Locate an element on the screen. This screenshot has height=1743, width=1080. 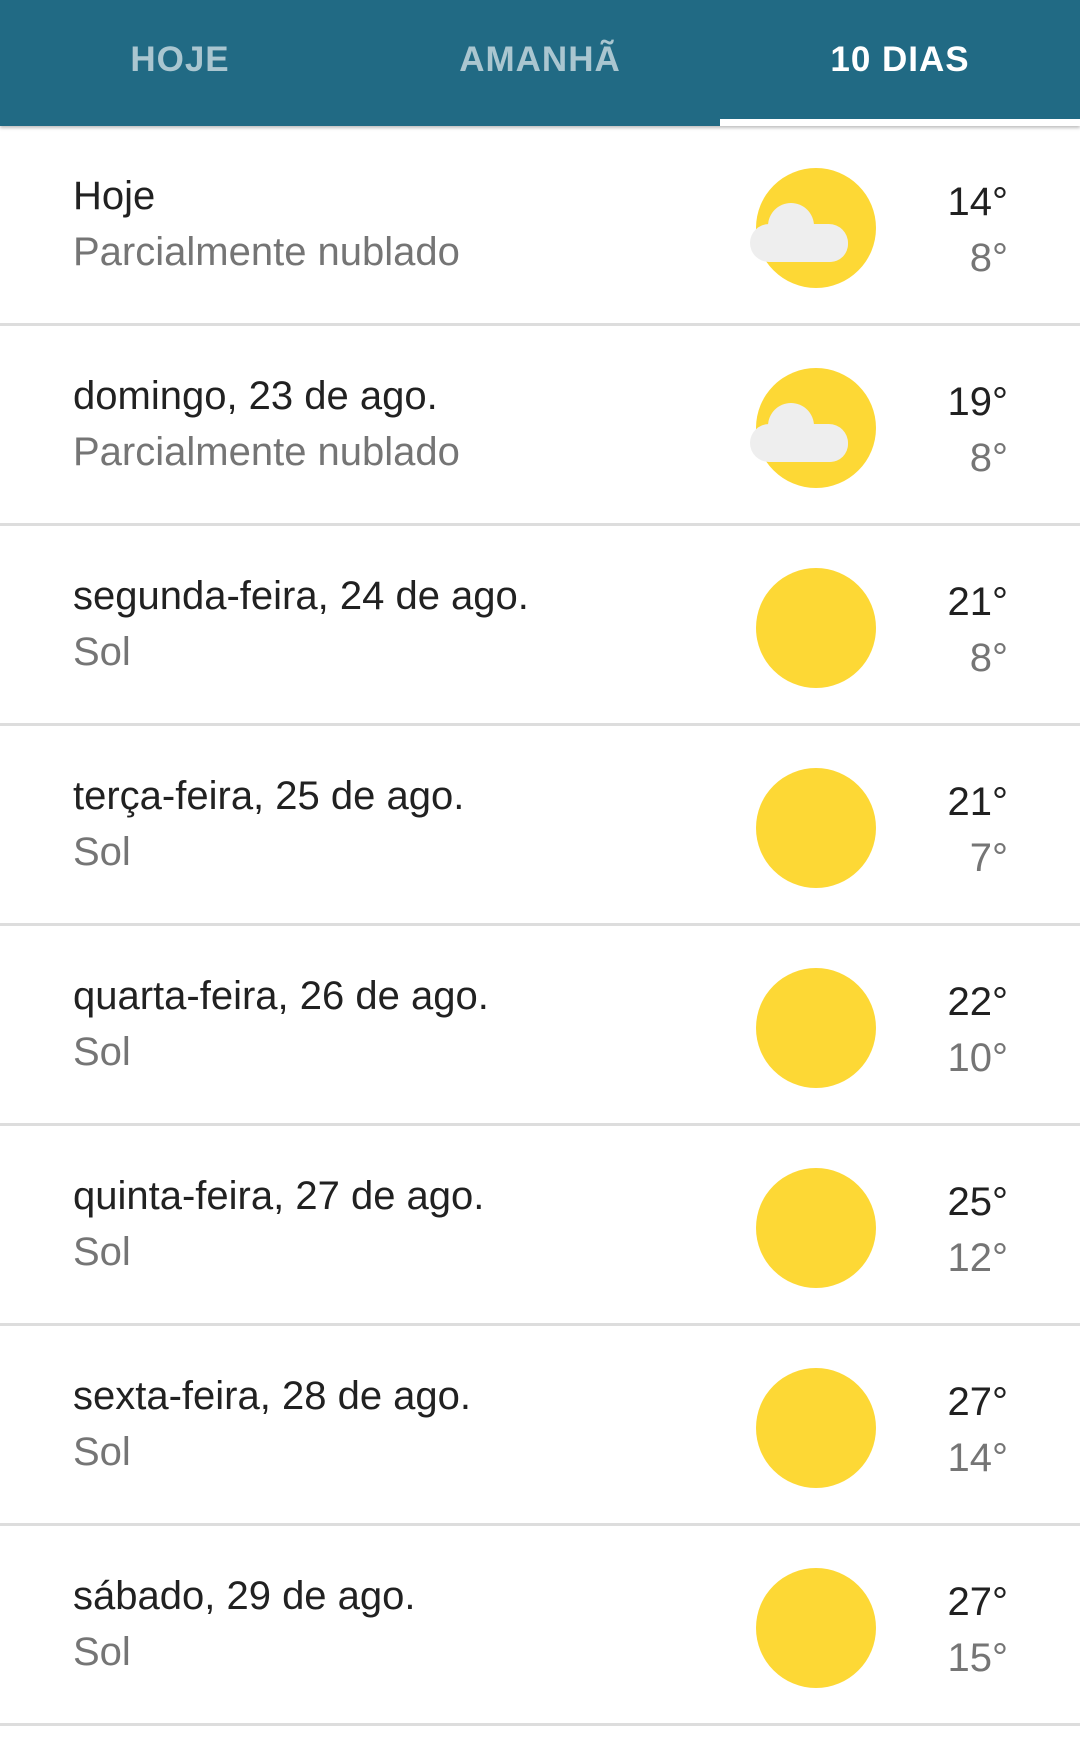
forecast-row: segunda-feira, 24 de ago. Sol 21° 8° is located at coordinates (540, 626).